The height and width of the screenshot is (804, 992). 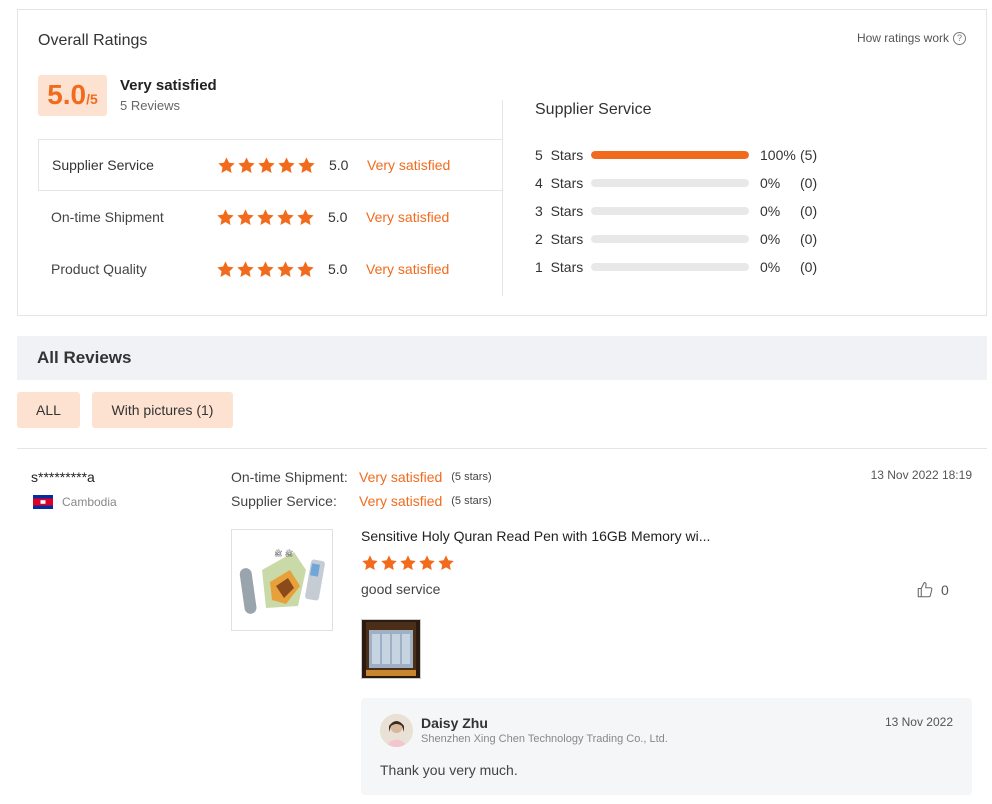 I want to click on distribution-title: Supplier Service, so click(x=593, y=109).